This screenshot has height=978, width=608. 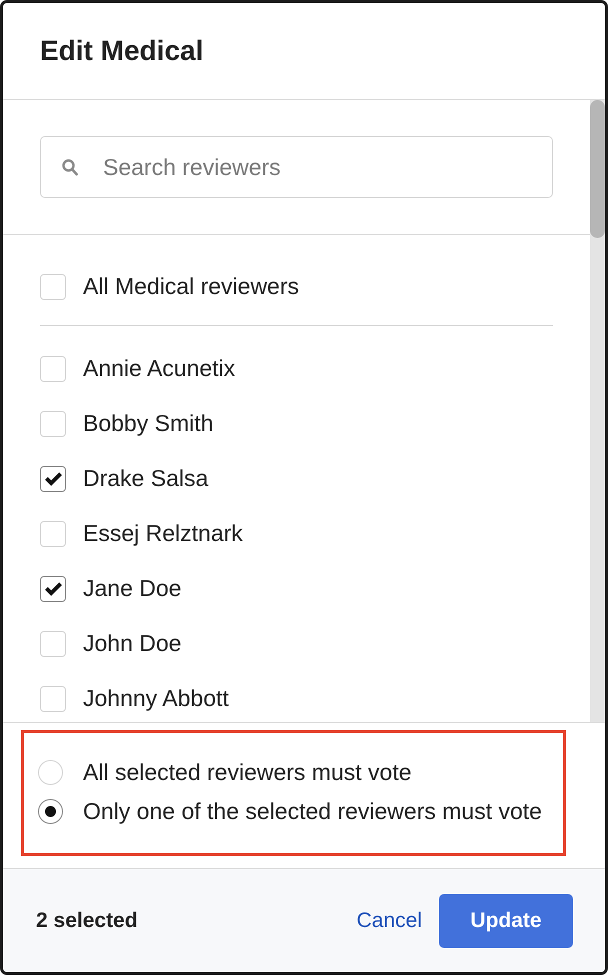 I want to click on reviewer-name: Johnny Abbott, so click(x=156, y=699).